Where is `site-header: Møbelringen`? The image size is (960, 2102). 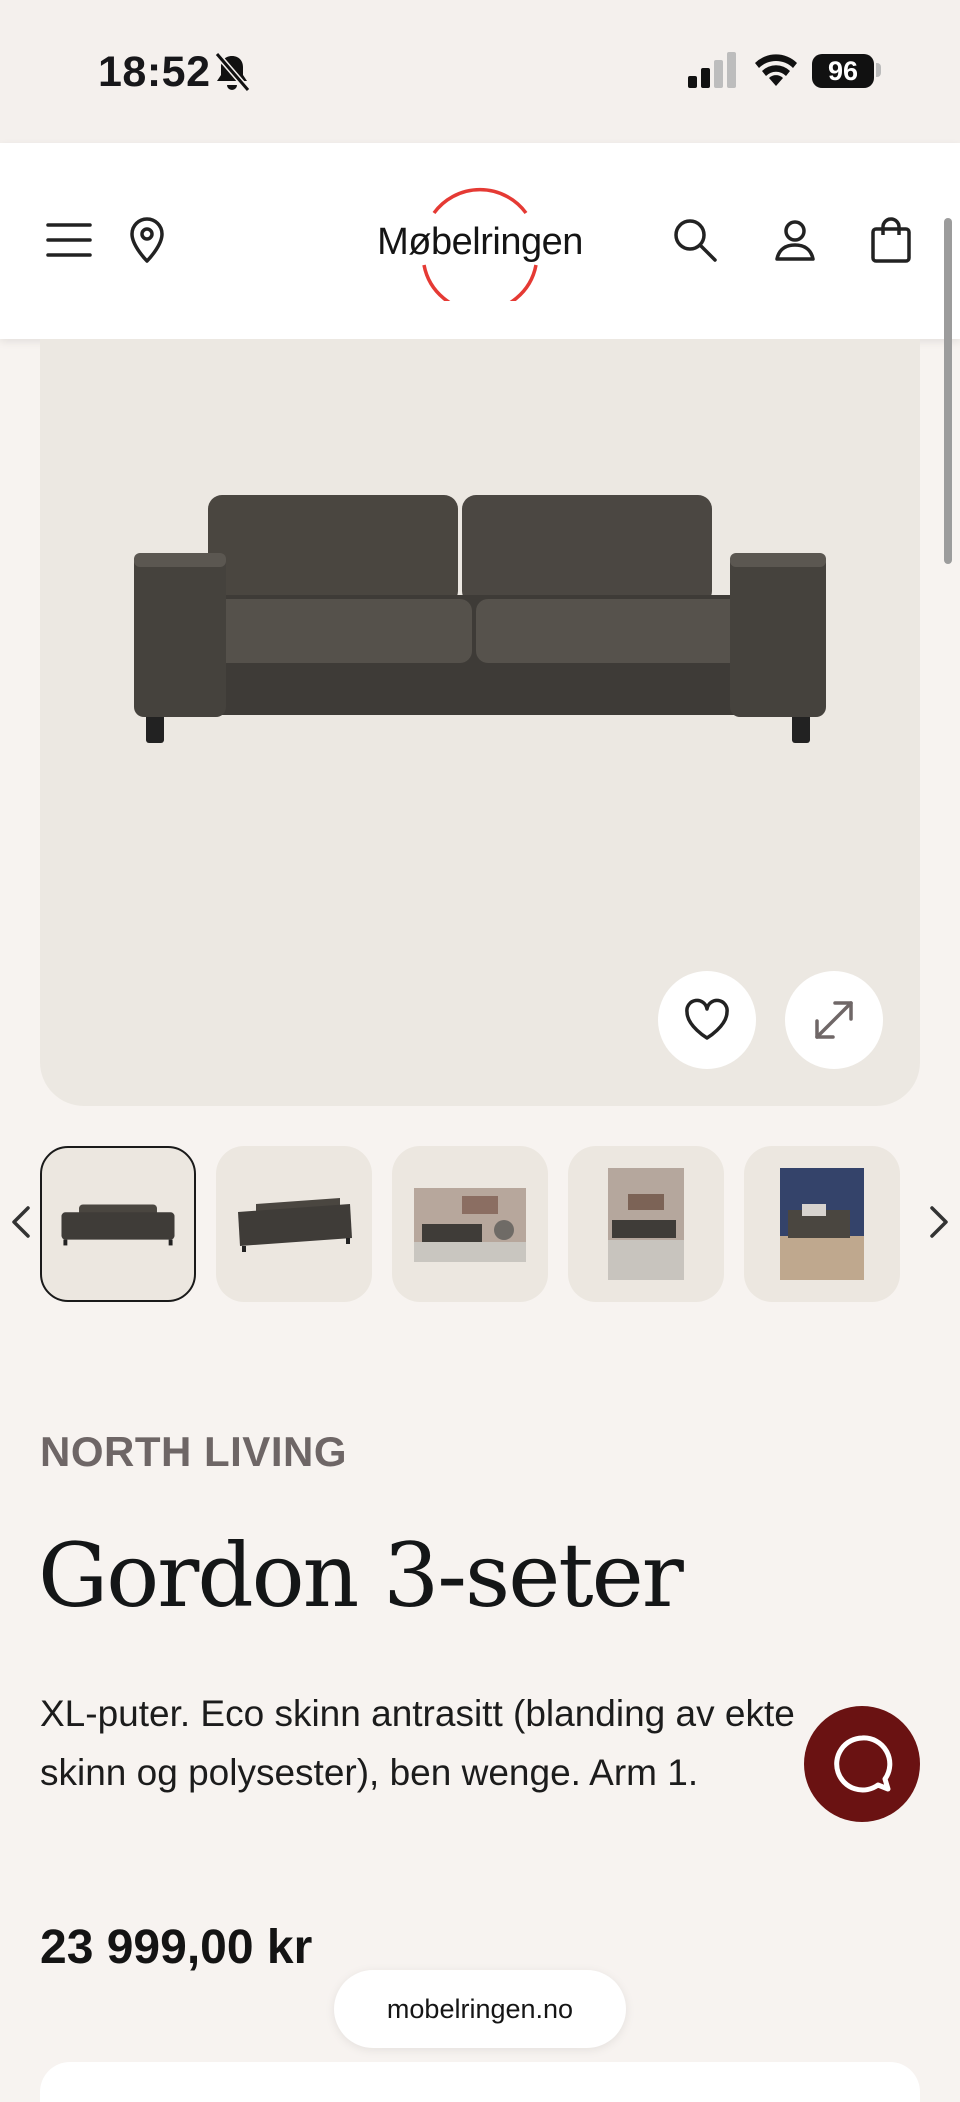
site-header: Møbelringen is located at coordinates (480, 241).